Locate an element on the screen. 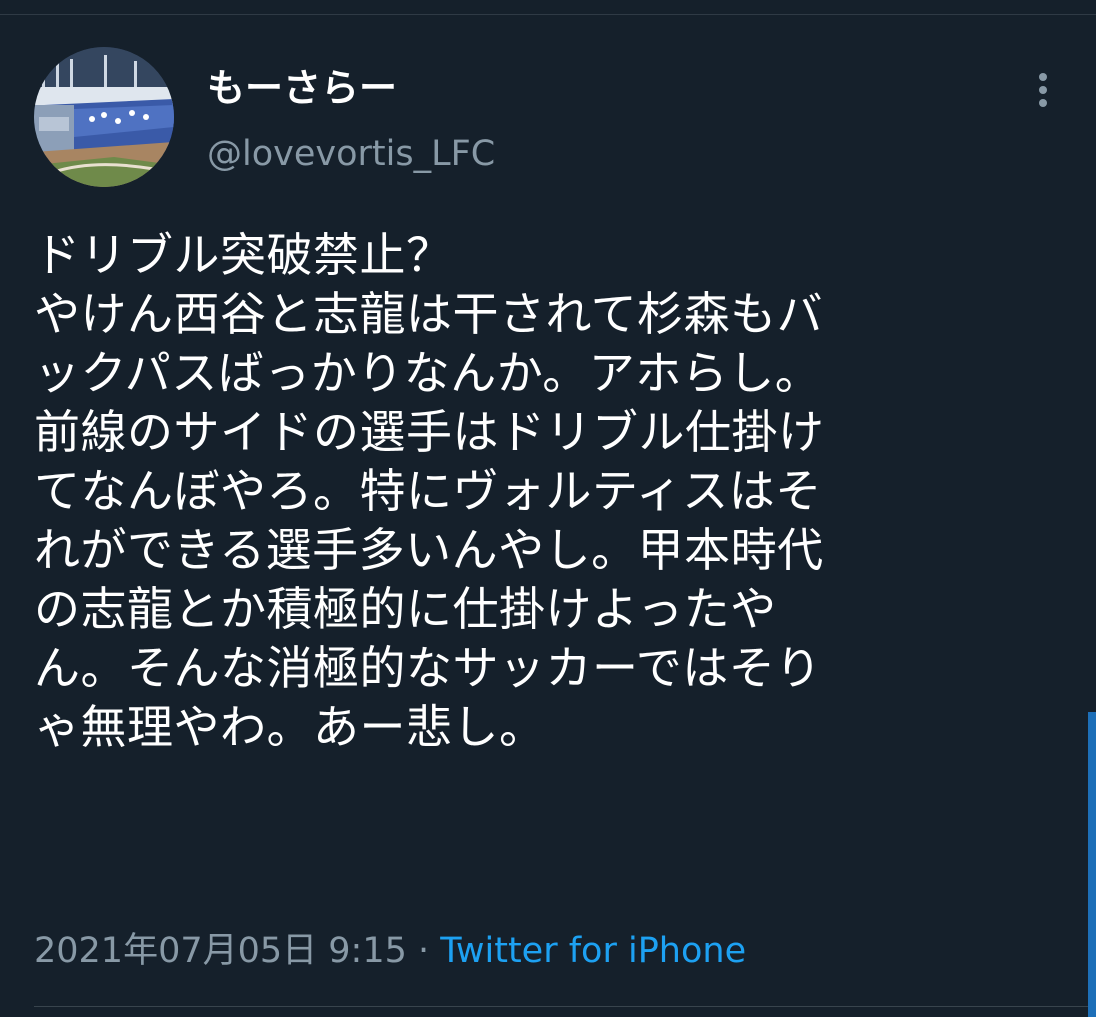  tweet-text-line: ん。そんな消極的なサッカーではそり is located at coordinates (428, 668).